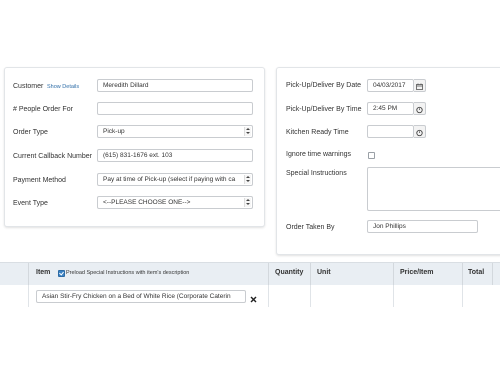 The height and width of the screenshot is (375, 500). Describe the element at coordinates (289, 272) in the screenshot. I see `column-quantity: Quantity` at that location.